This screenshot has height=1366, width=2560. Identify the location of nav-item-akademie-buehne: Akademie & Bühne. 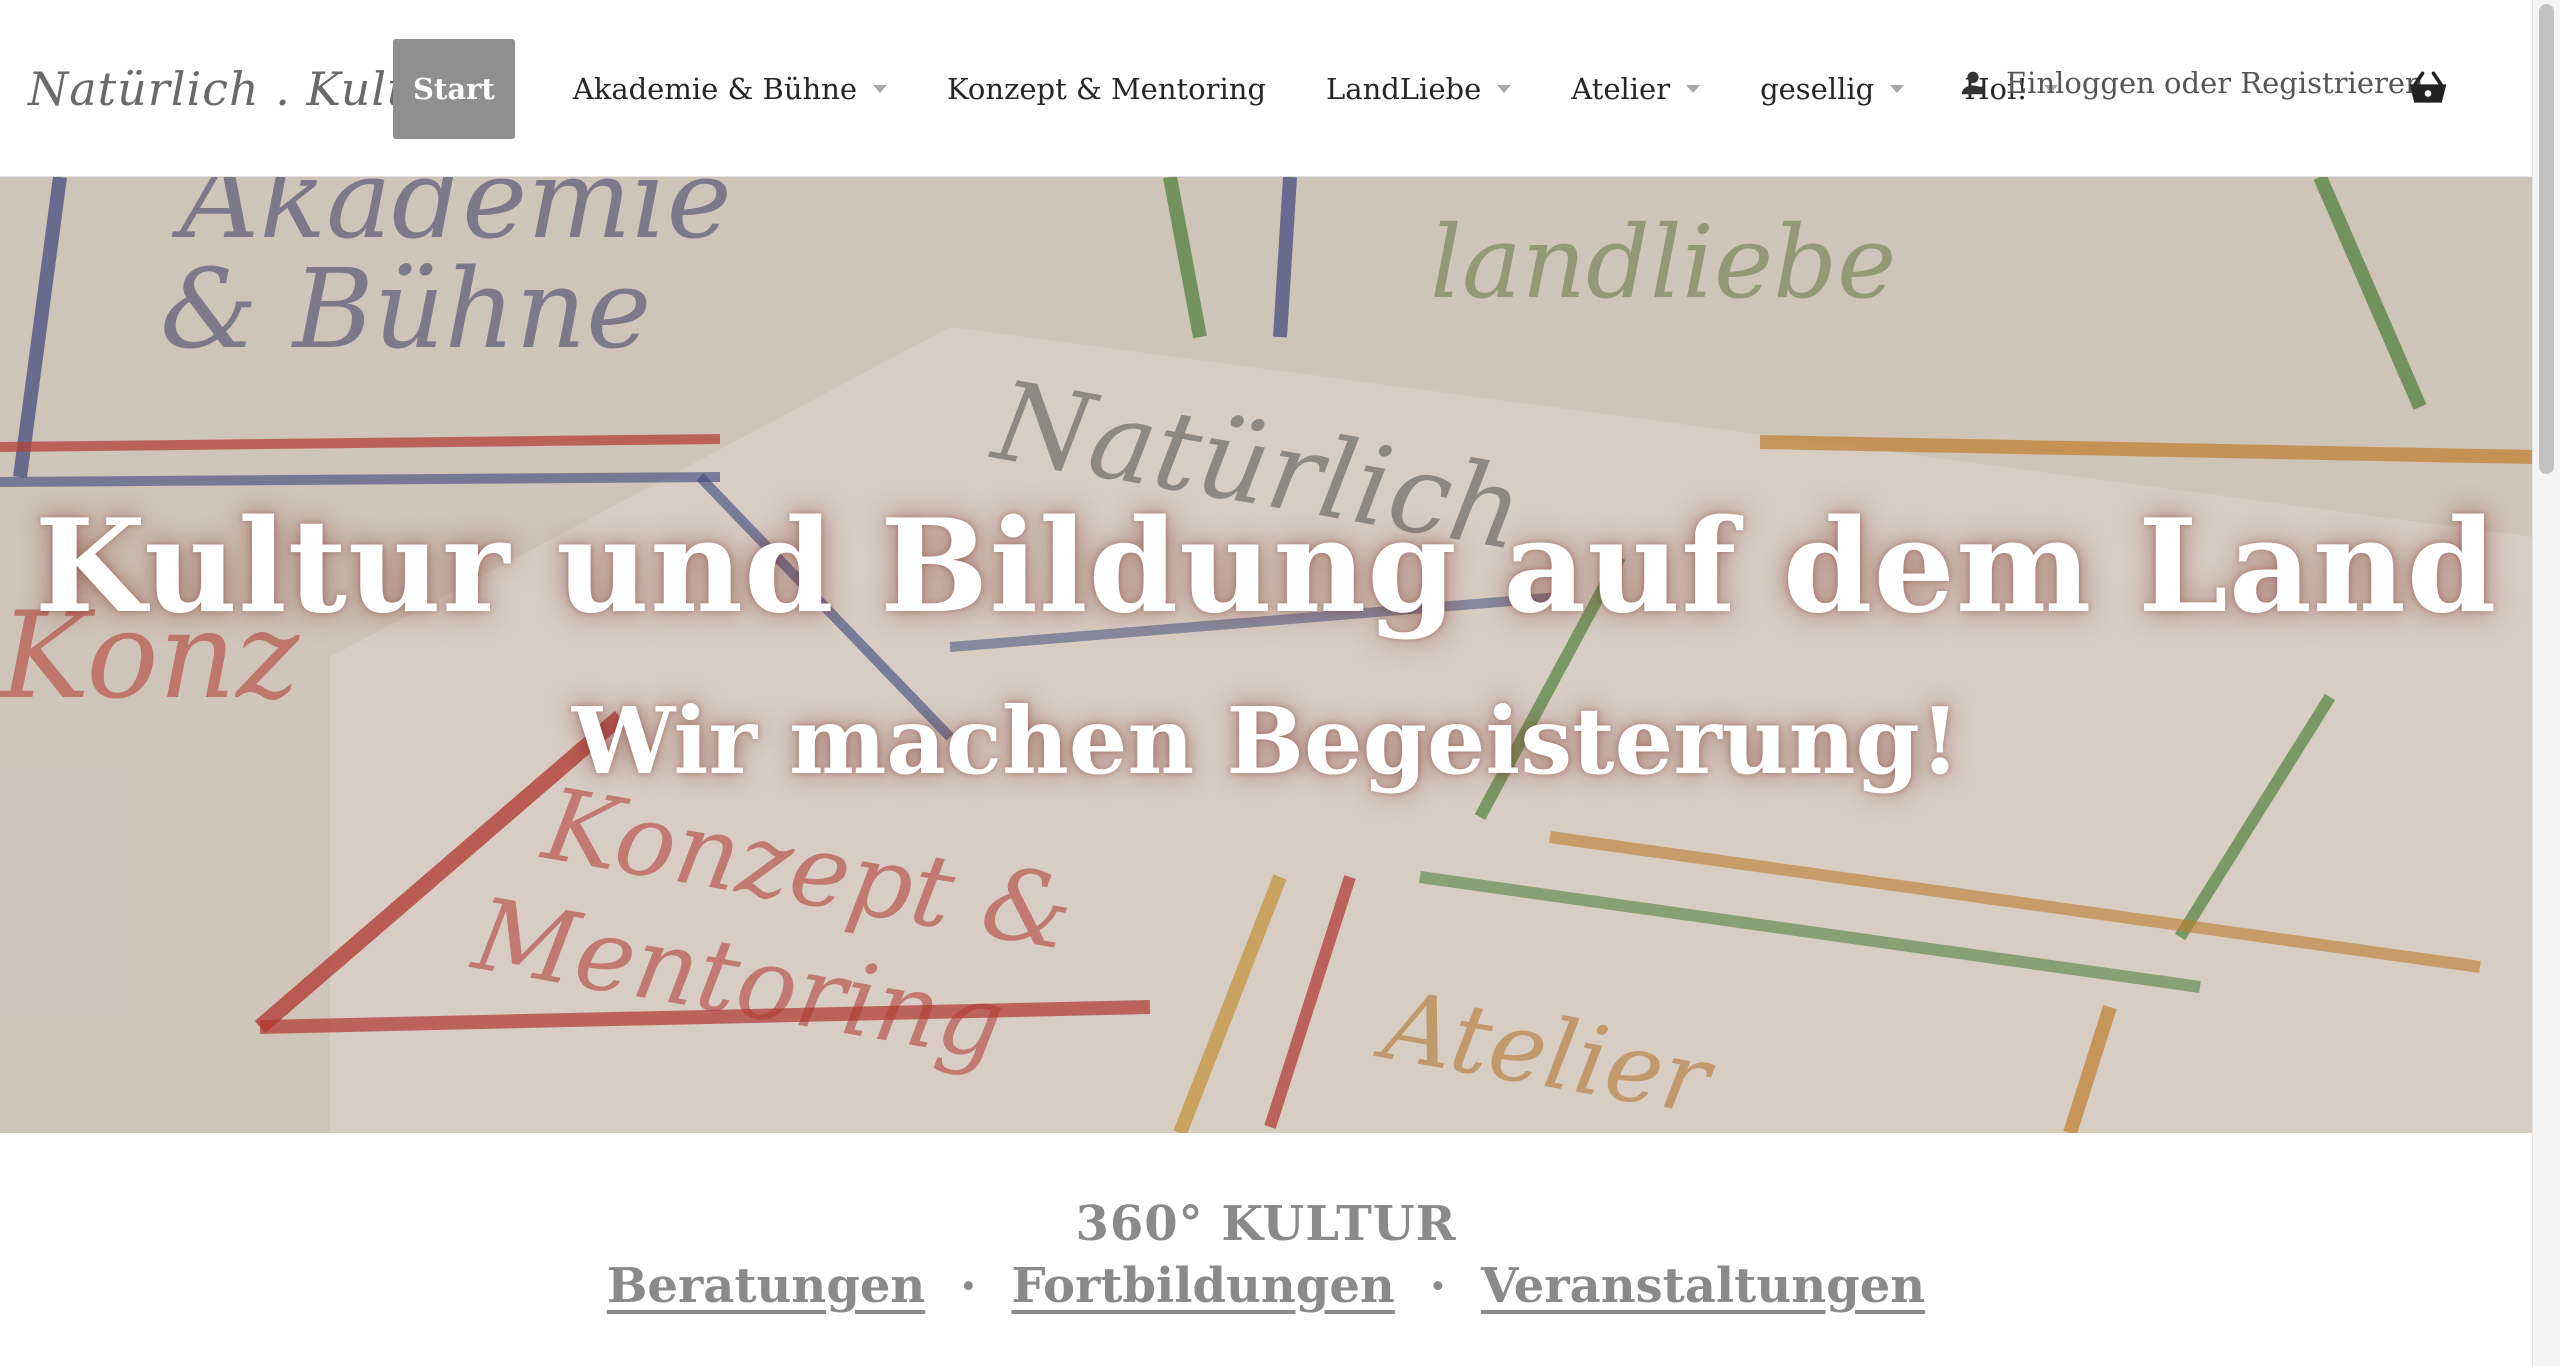
(730, 89).